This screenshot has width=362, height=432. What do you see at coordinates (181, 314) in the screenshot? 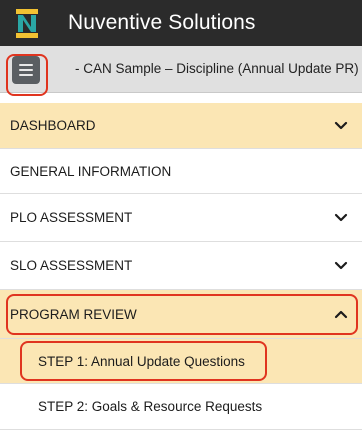
I see `nav-item-program-review: PROGRAM REVIEW` at bounding box center [181, 314].